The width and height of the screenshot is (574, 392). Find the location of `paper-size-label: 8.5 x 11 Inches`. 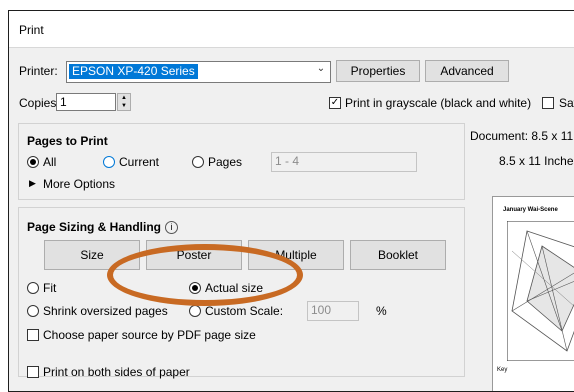

paper-size-label: 8.5 x 11 Inches is located at coordinates (536, 161).